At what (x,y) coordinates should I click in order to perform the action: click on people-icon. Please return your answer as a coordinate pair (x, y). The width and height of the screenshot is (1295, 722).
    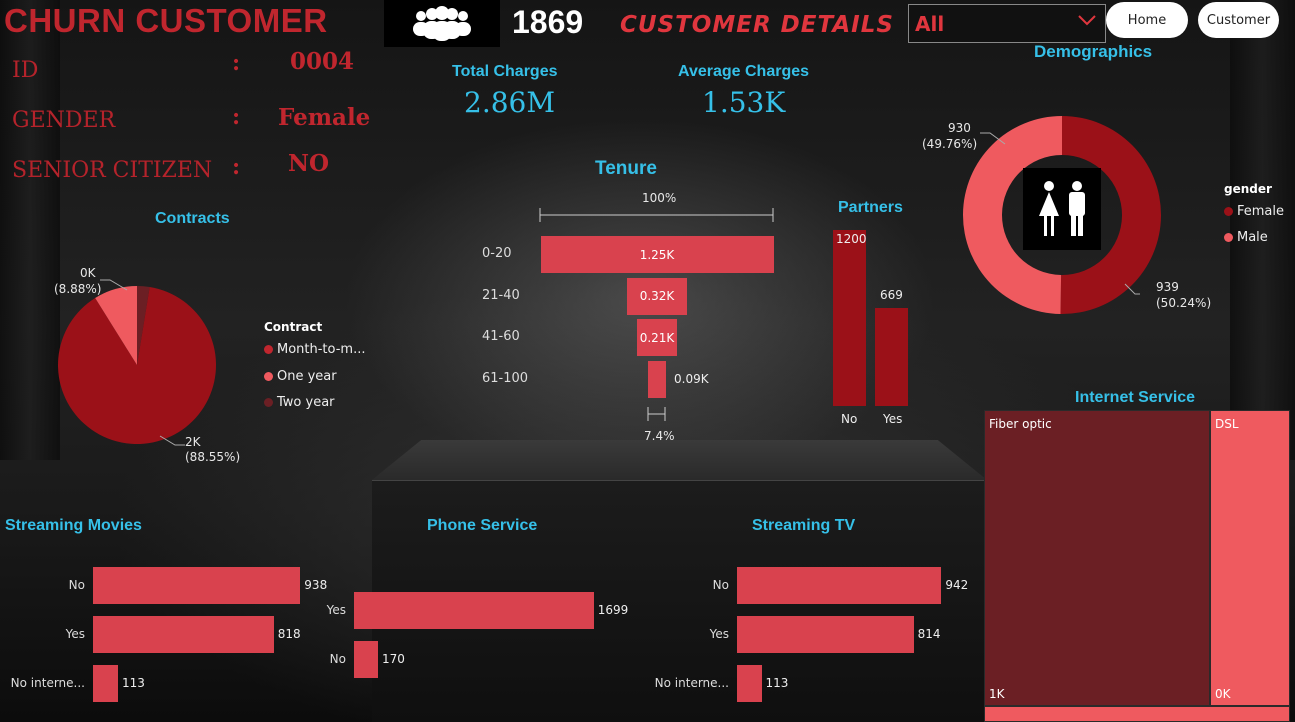
    Looking at the image, I should click on (442, 23).